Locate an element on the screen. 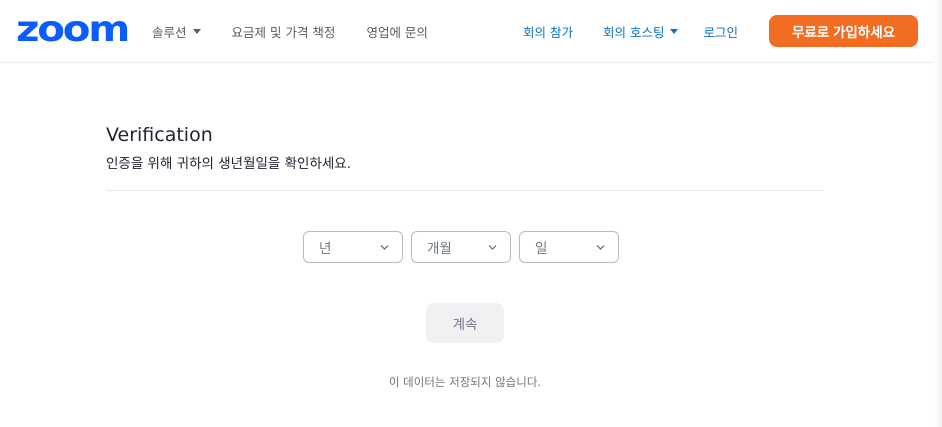  page-scrollbar is located at coordinates (938, 213).